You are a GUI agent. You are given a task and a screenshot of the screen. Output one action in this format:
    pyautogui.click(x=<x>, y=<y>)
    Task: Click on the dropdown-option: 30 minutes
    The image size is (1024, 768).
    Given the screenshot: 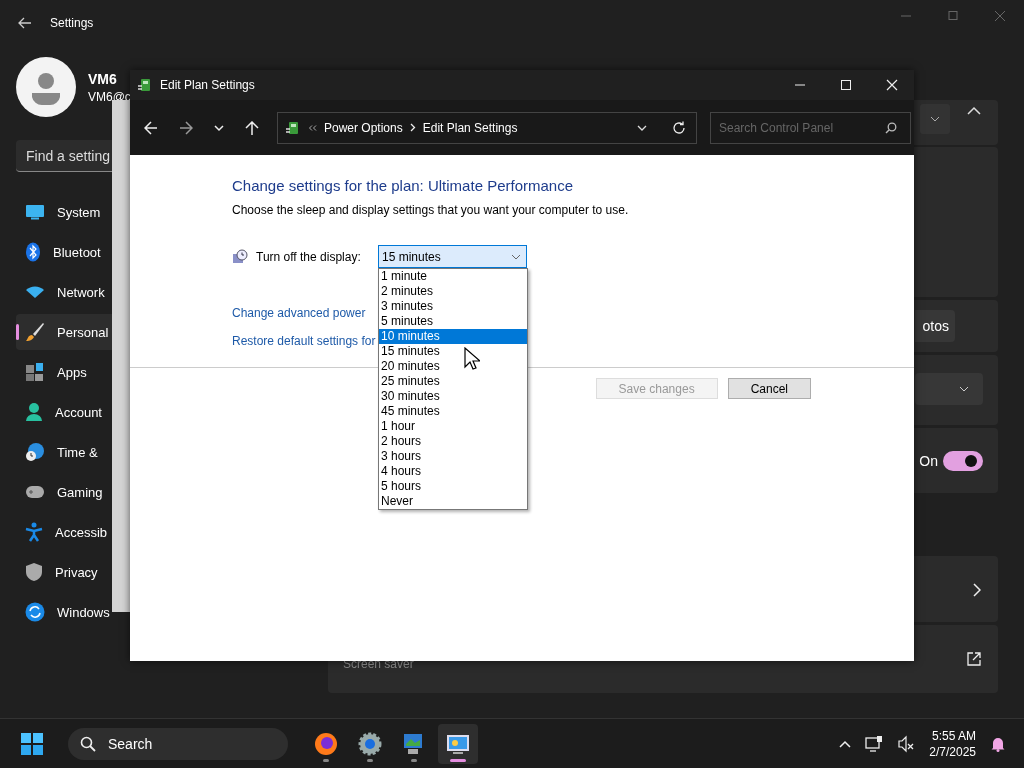 What is the action you would take?
    pyautogui.click(x=453, y=396)
    